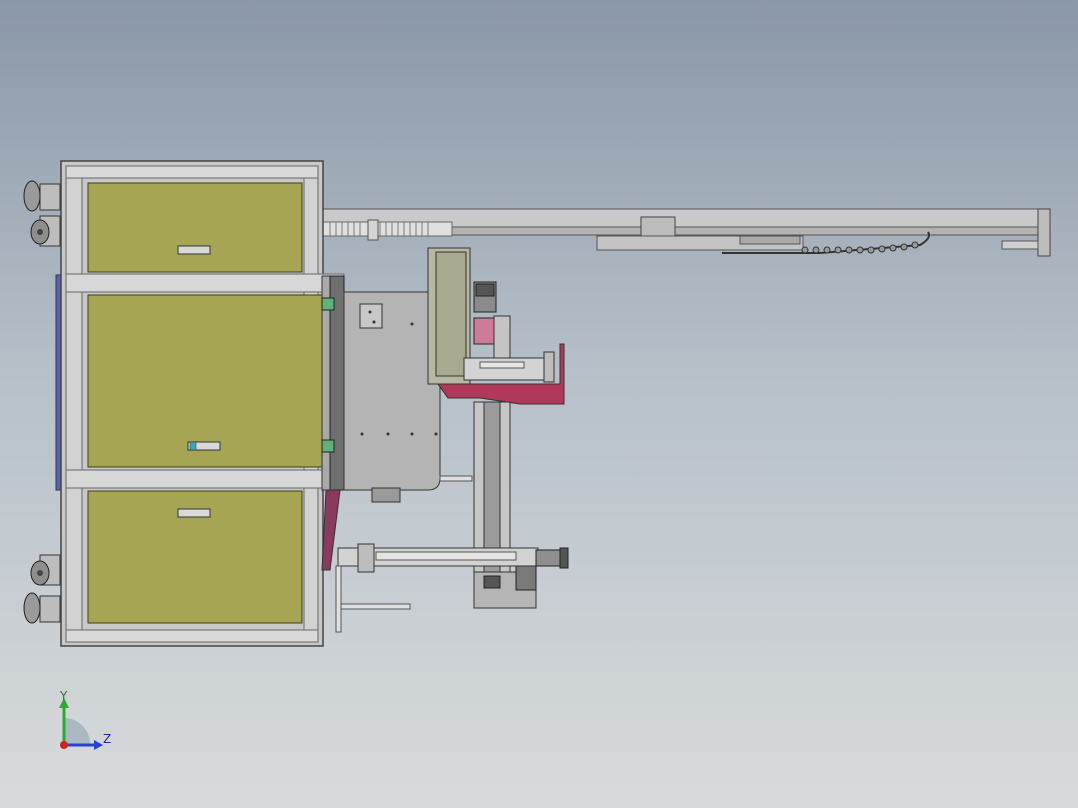 This screenshot has height=808, width=1078. Describe the element at coordinates (331, 530) in the screenshot. I see `diagonal-brace` at that location.